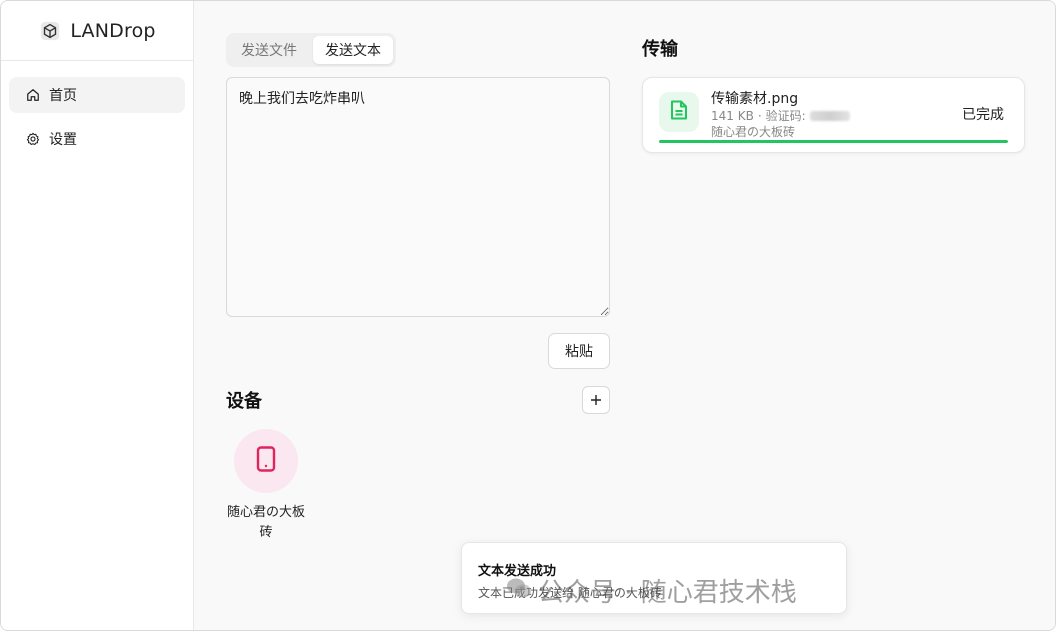 This screenshot has height=631, width=1056. What do you see at coordinates (265, 522) in the screenshot?
I see `device-name: 随心君の大板砖` at bounding box center [265, 522].